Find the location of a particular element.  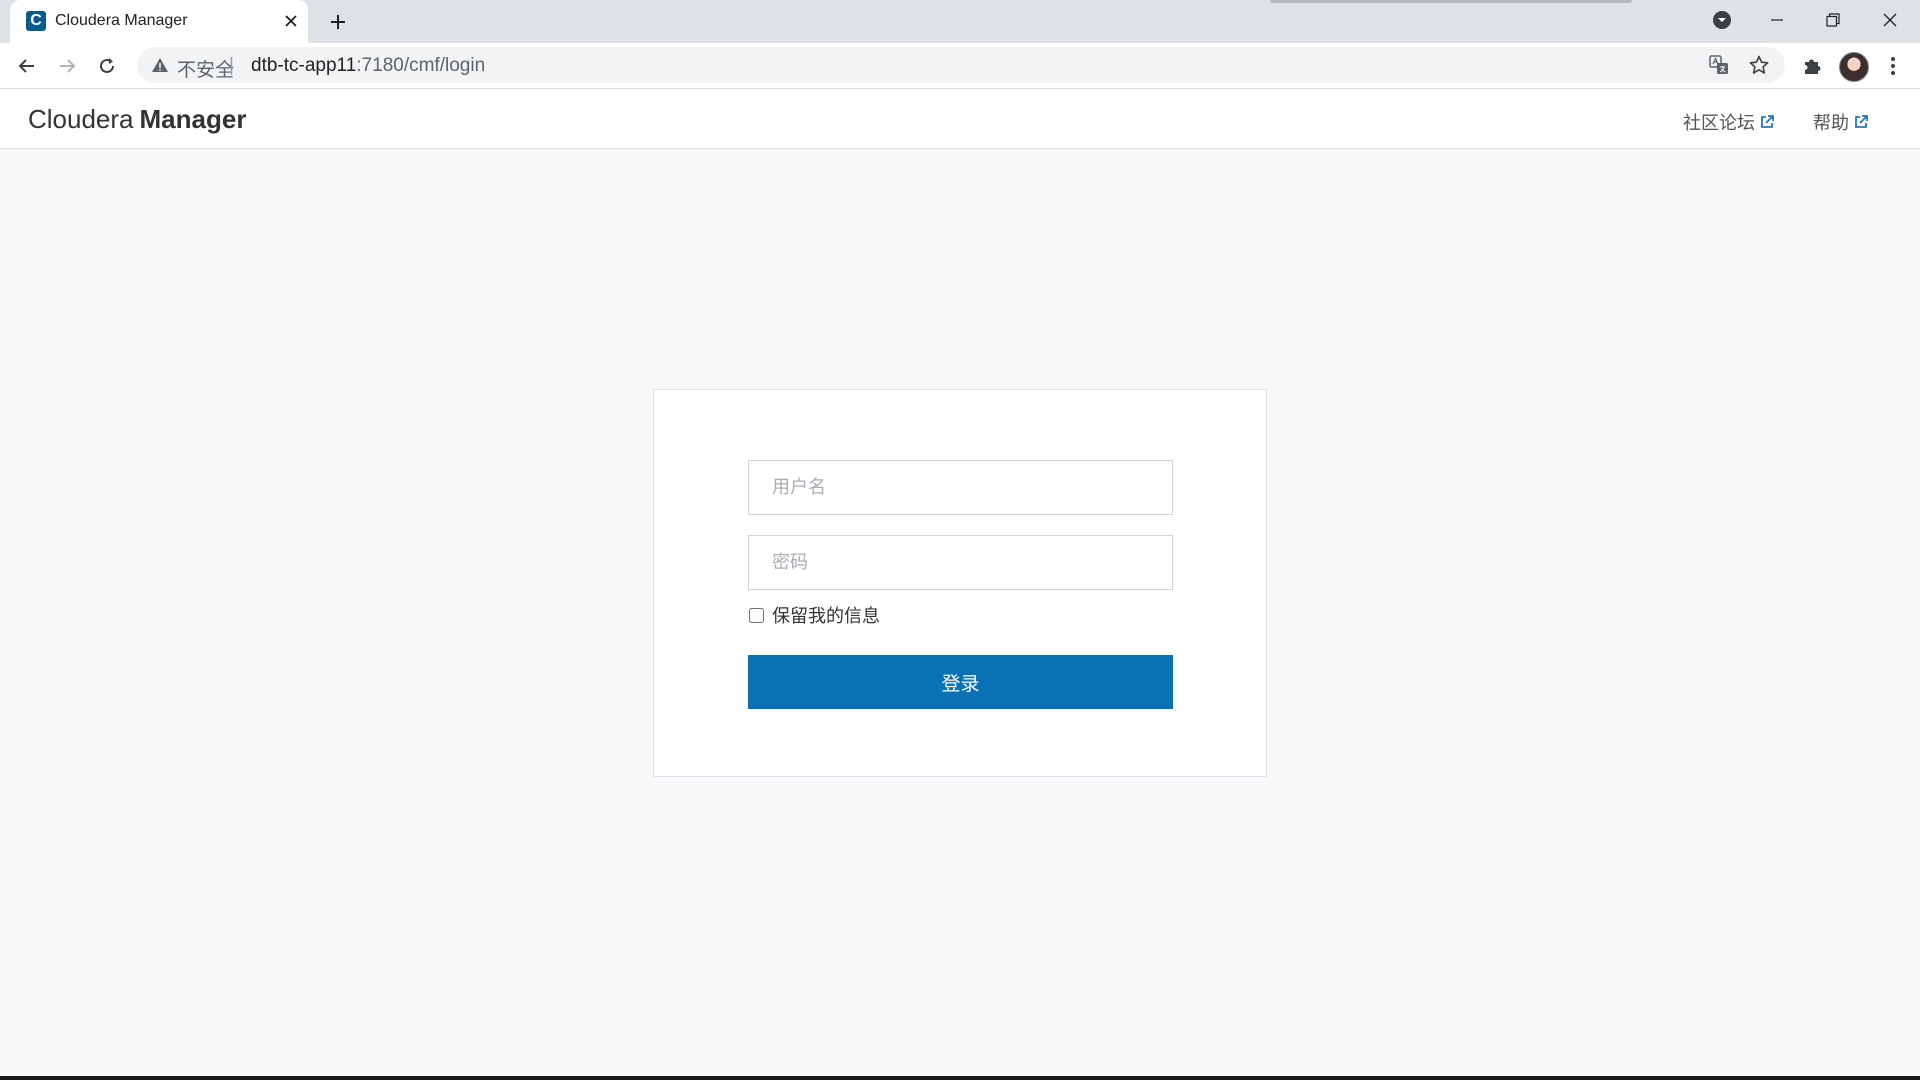

help-link: 帮助 is located at coordinates (1841, 122).